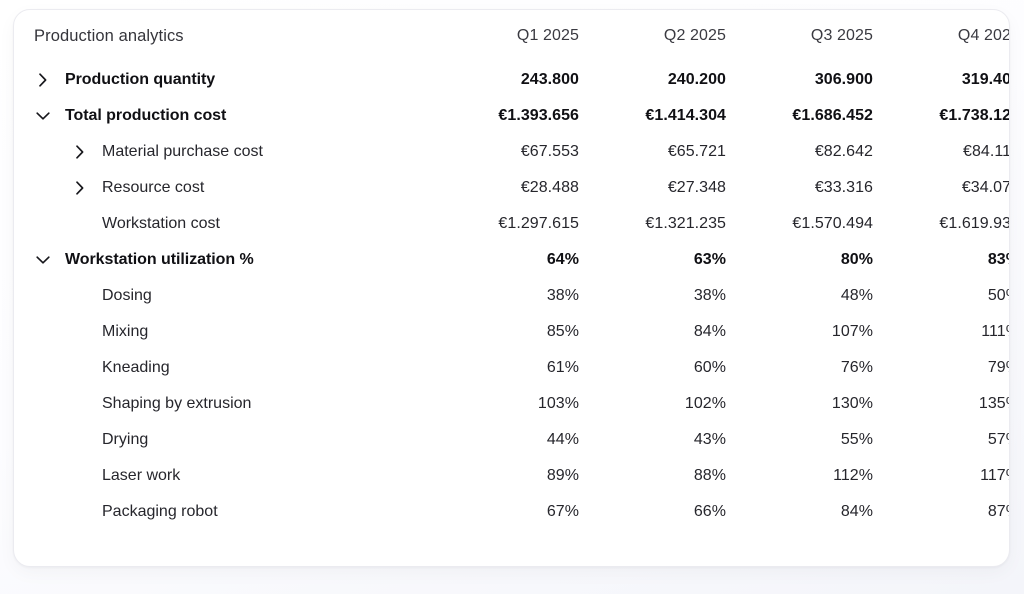 Image resolution: width=1024 pixels, height=594 pixels. What do you see at coordinates (985, 187) in the screenshot?
I see `row-value-cell: €34.077` at bounding box center [985, 187].